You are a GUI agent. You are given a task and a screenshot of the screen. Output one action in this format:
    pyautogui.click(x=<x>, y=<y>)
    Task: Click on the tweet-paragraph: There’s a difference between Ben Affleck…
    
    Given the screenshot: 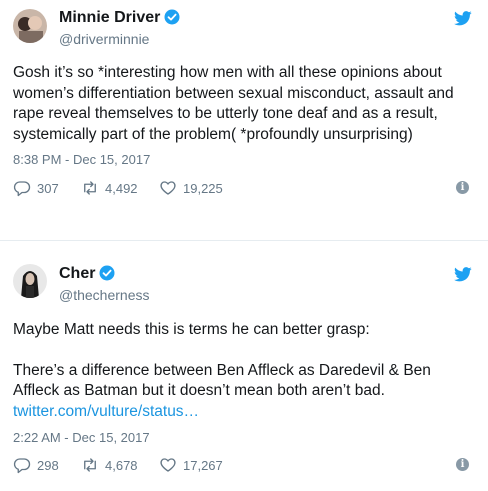 What is the action you would take?
    pyautogui.click(x=222, y=380)
    